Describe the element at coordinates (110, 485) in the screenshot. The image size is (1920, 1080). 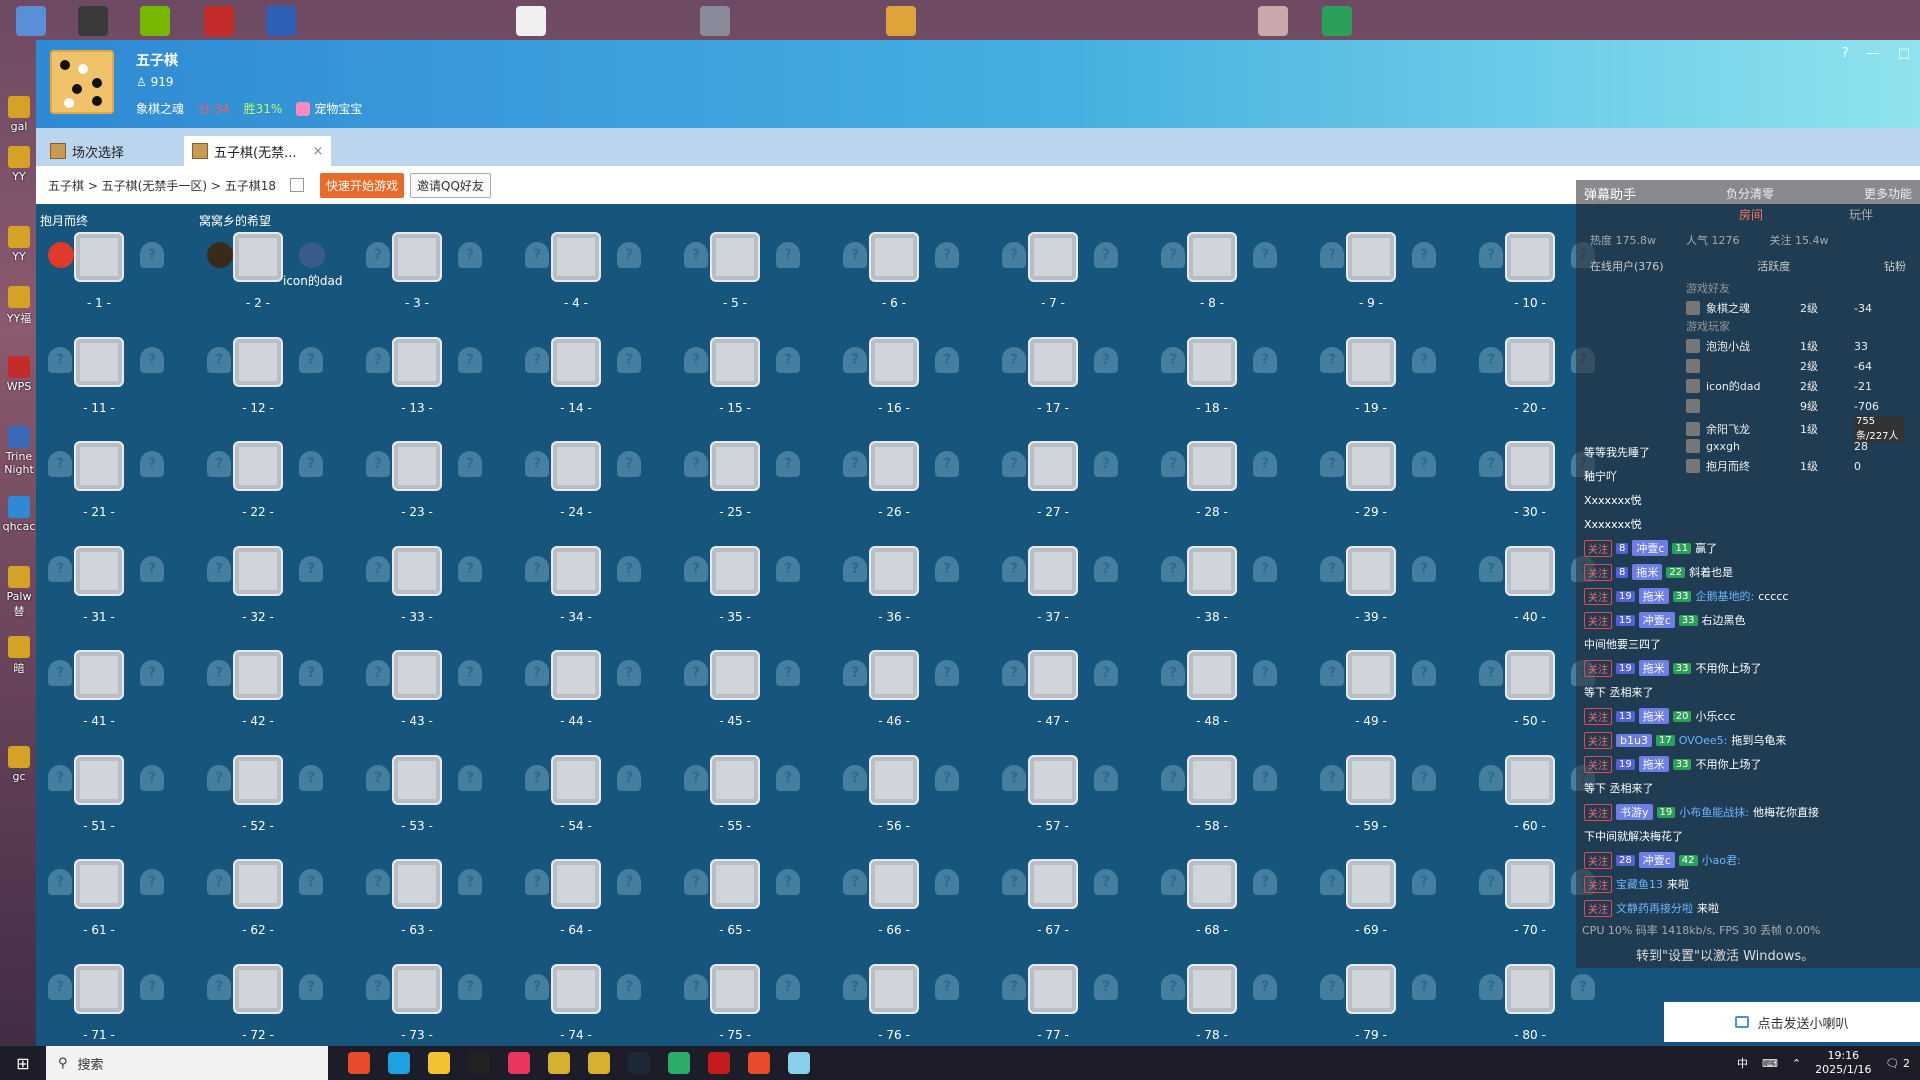
I see `game-table: ?? - 21 -` at that location.